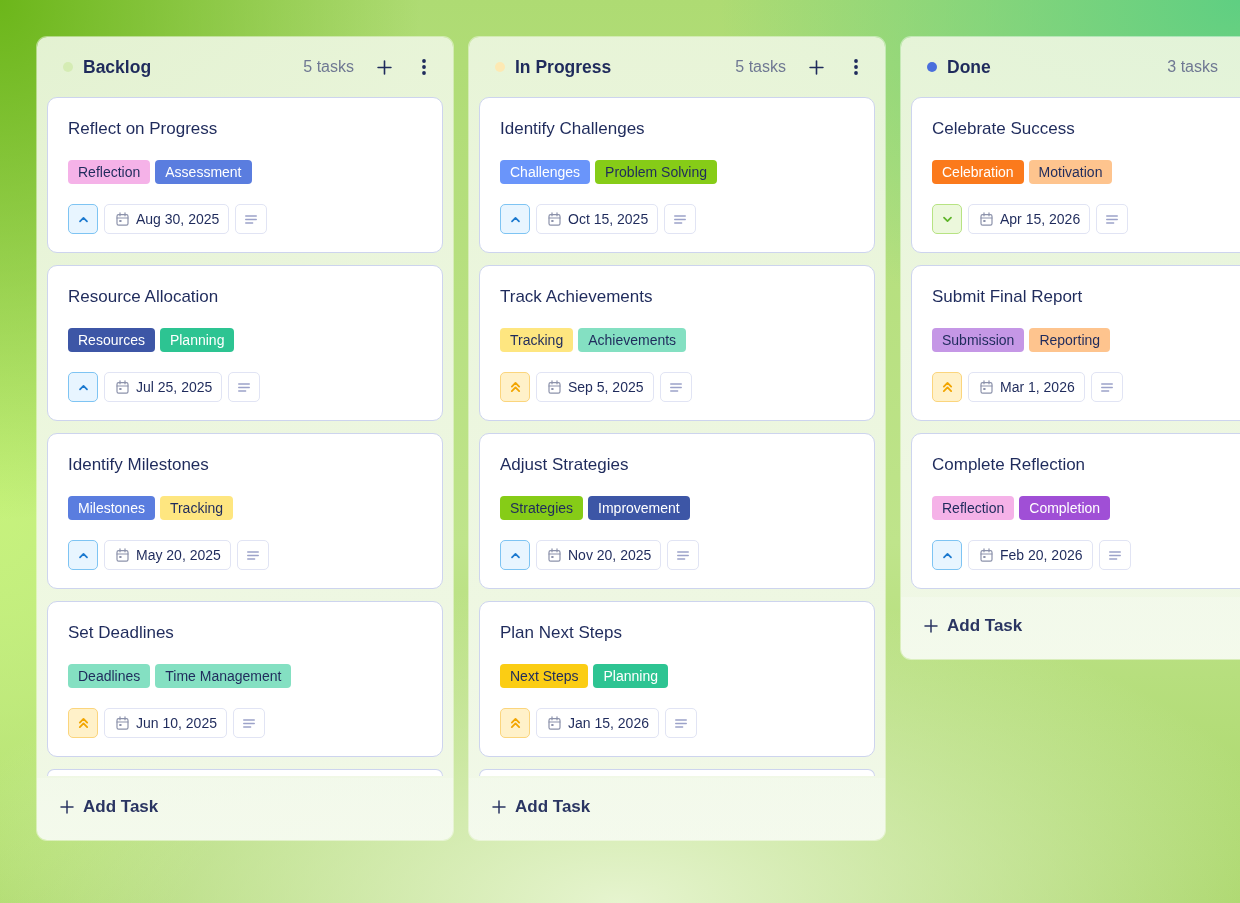 The width and height of the screenshot is (1240, 903). Describe the element at coordinates (167, 555) in the screenshot. I see `date-button: May 20, 2025` at that location.